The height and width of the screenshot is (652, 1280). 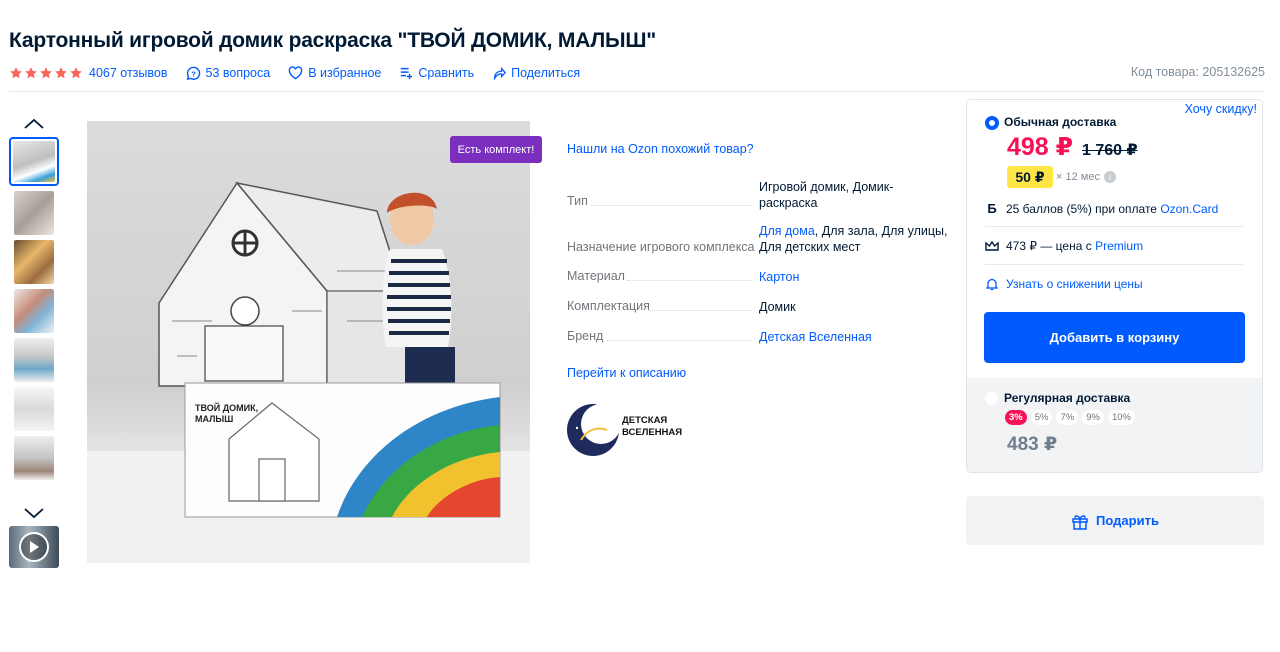 I want to click on spec-value-link: Детская Вселенная, so click(x=815, y=337).